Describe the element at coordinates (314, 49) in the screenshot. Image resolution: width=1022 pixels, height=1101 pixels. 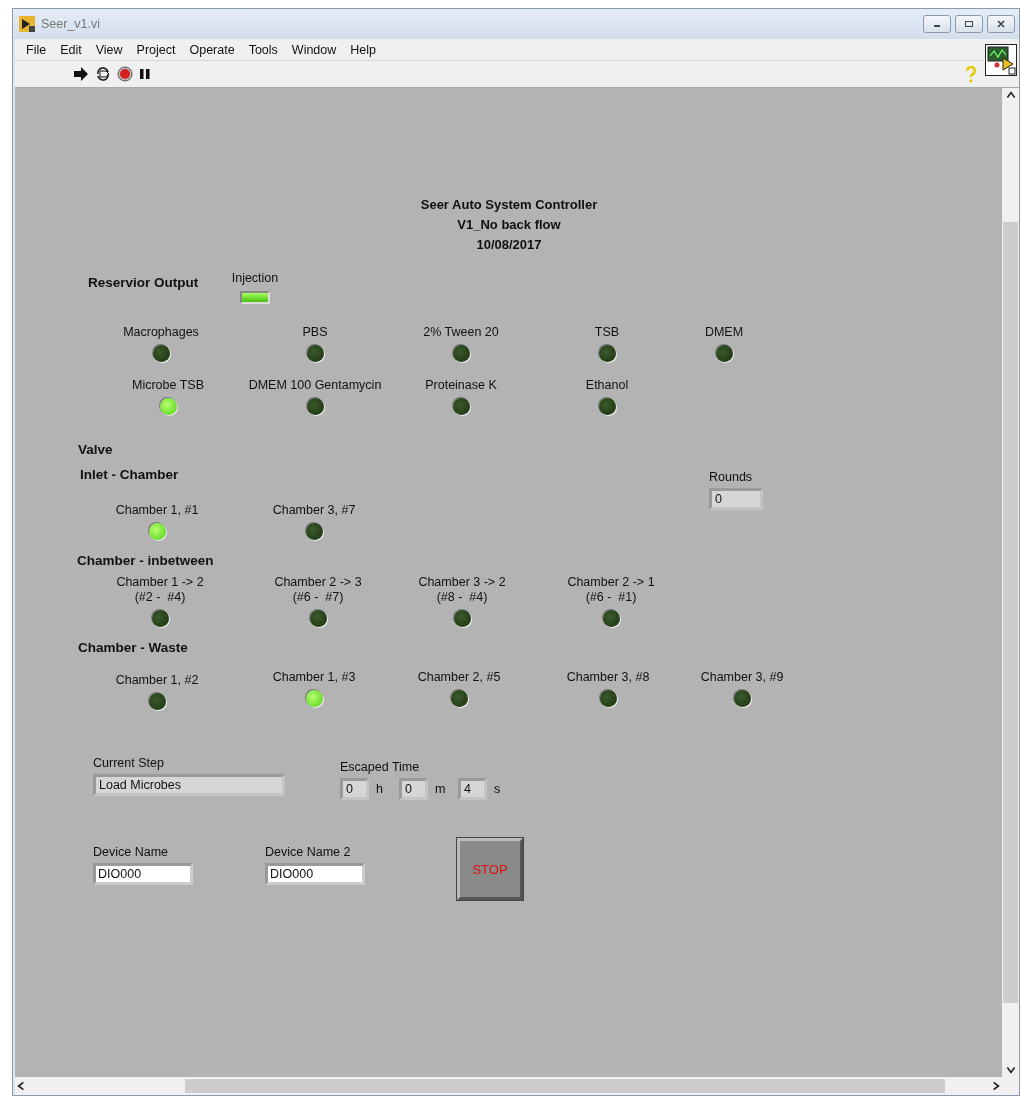
I see `menu-item: Window` at that location.